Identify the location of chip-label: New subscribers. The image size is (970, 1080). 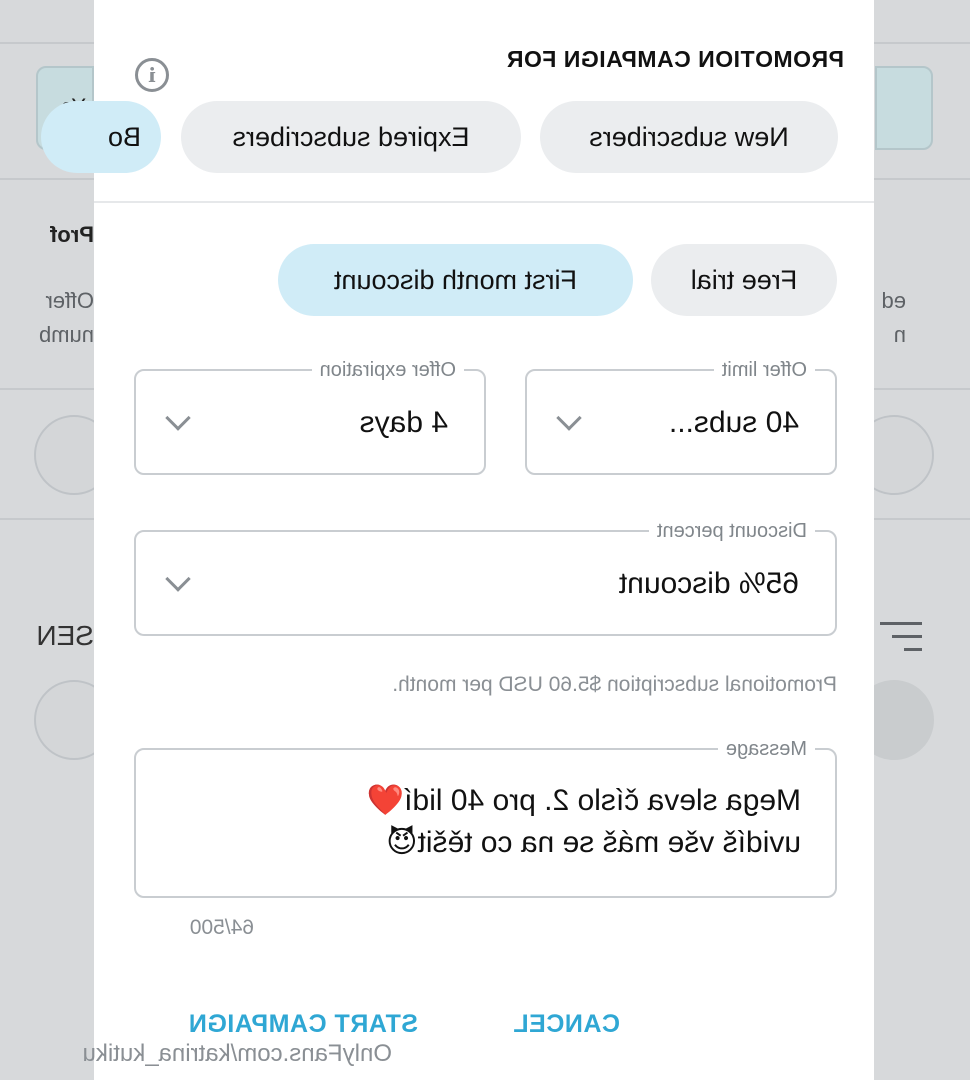
(689, 137).